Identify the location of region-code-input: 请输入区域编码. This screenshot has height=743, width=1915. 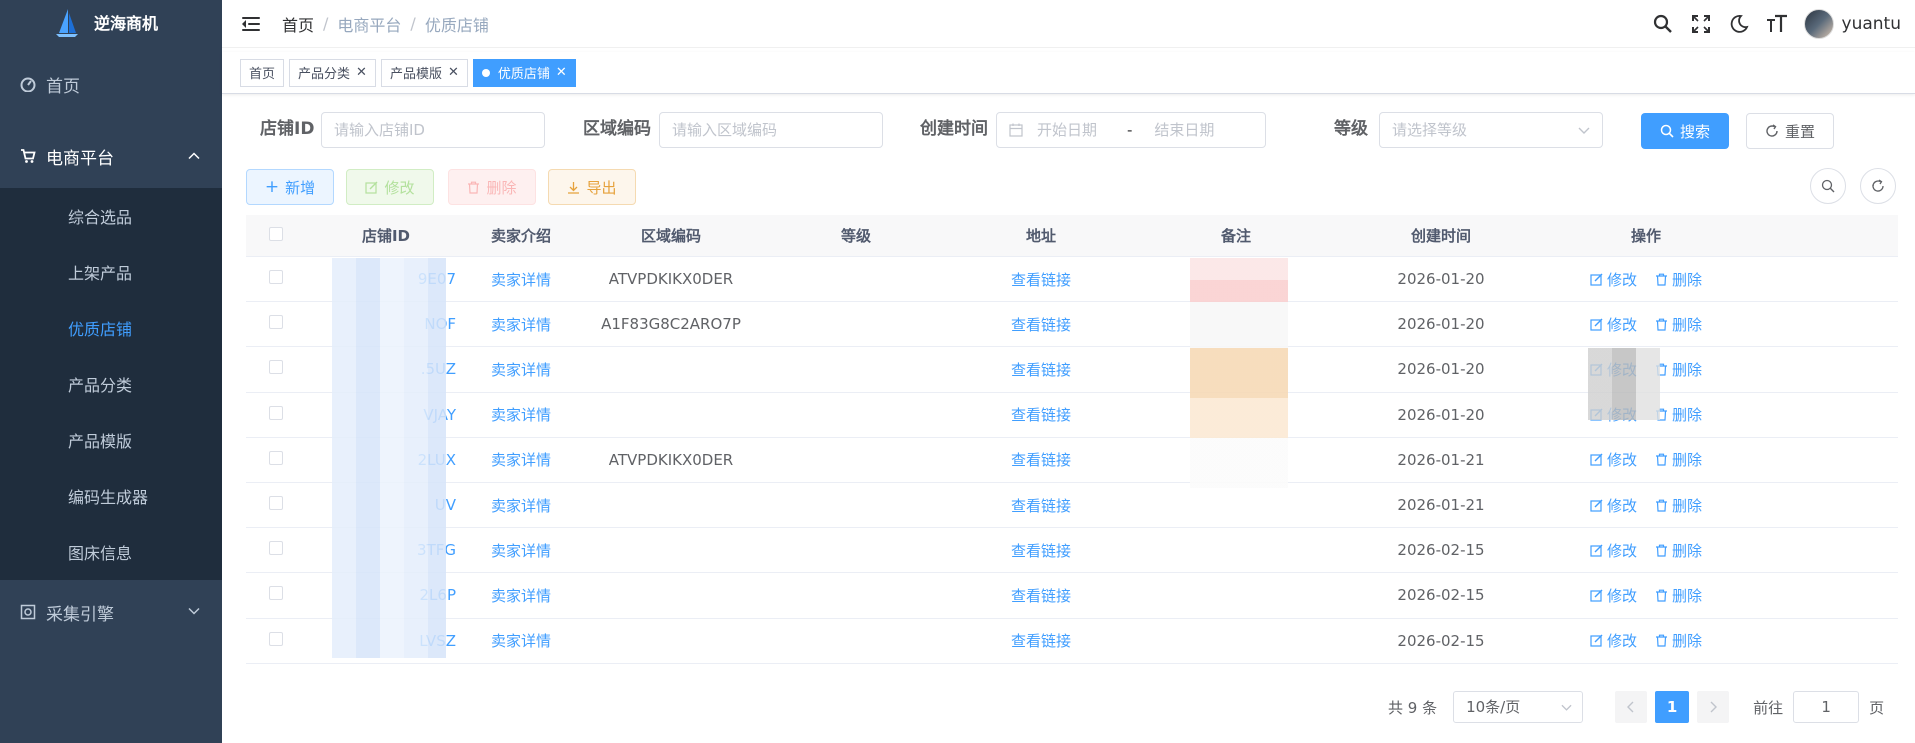
(771, 130).